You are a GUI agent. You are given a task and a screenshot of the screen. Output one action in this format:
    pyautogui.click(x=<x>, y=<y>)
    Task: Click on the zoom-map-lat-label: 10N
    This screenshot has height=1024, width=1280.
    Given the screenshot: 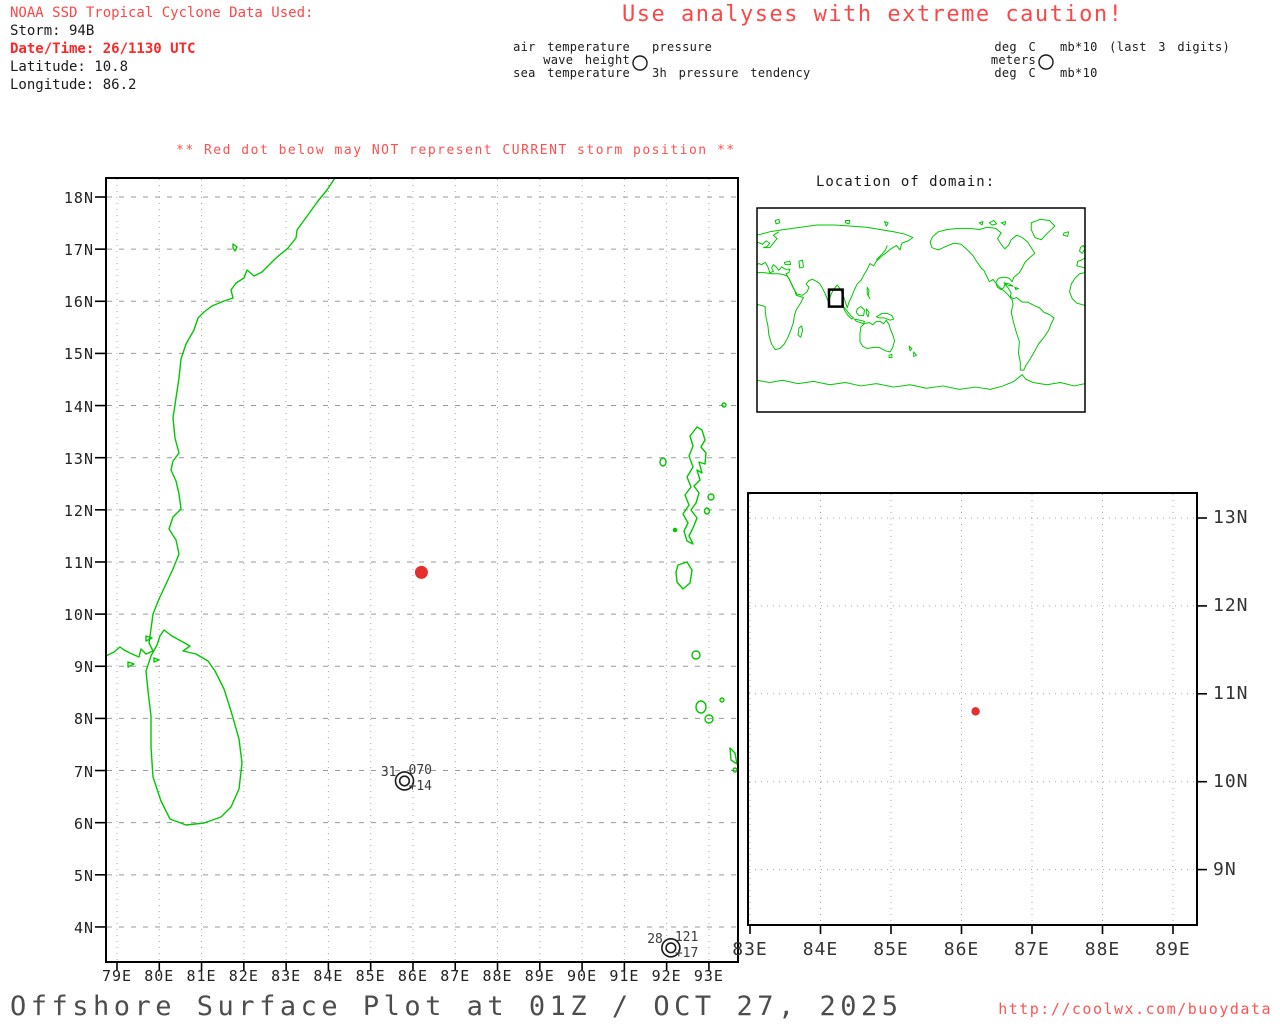 What is the action you would take?
    pyautogui.click(x=1231, y=781)
    